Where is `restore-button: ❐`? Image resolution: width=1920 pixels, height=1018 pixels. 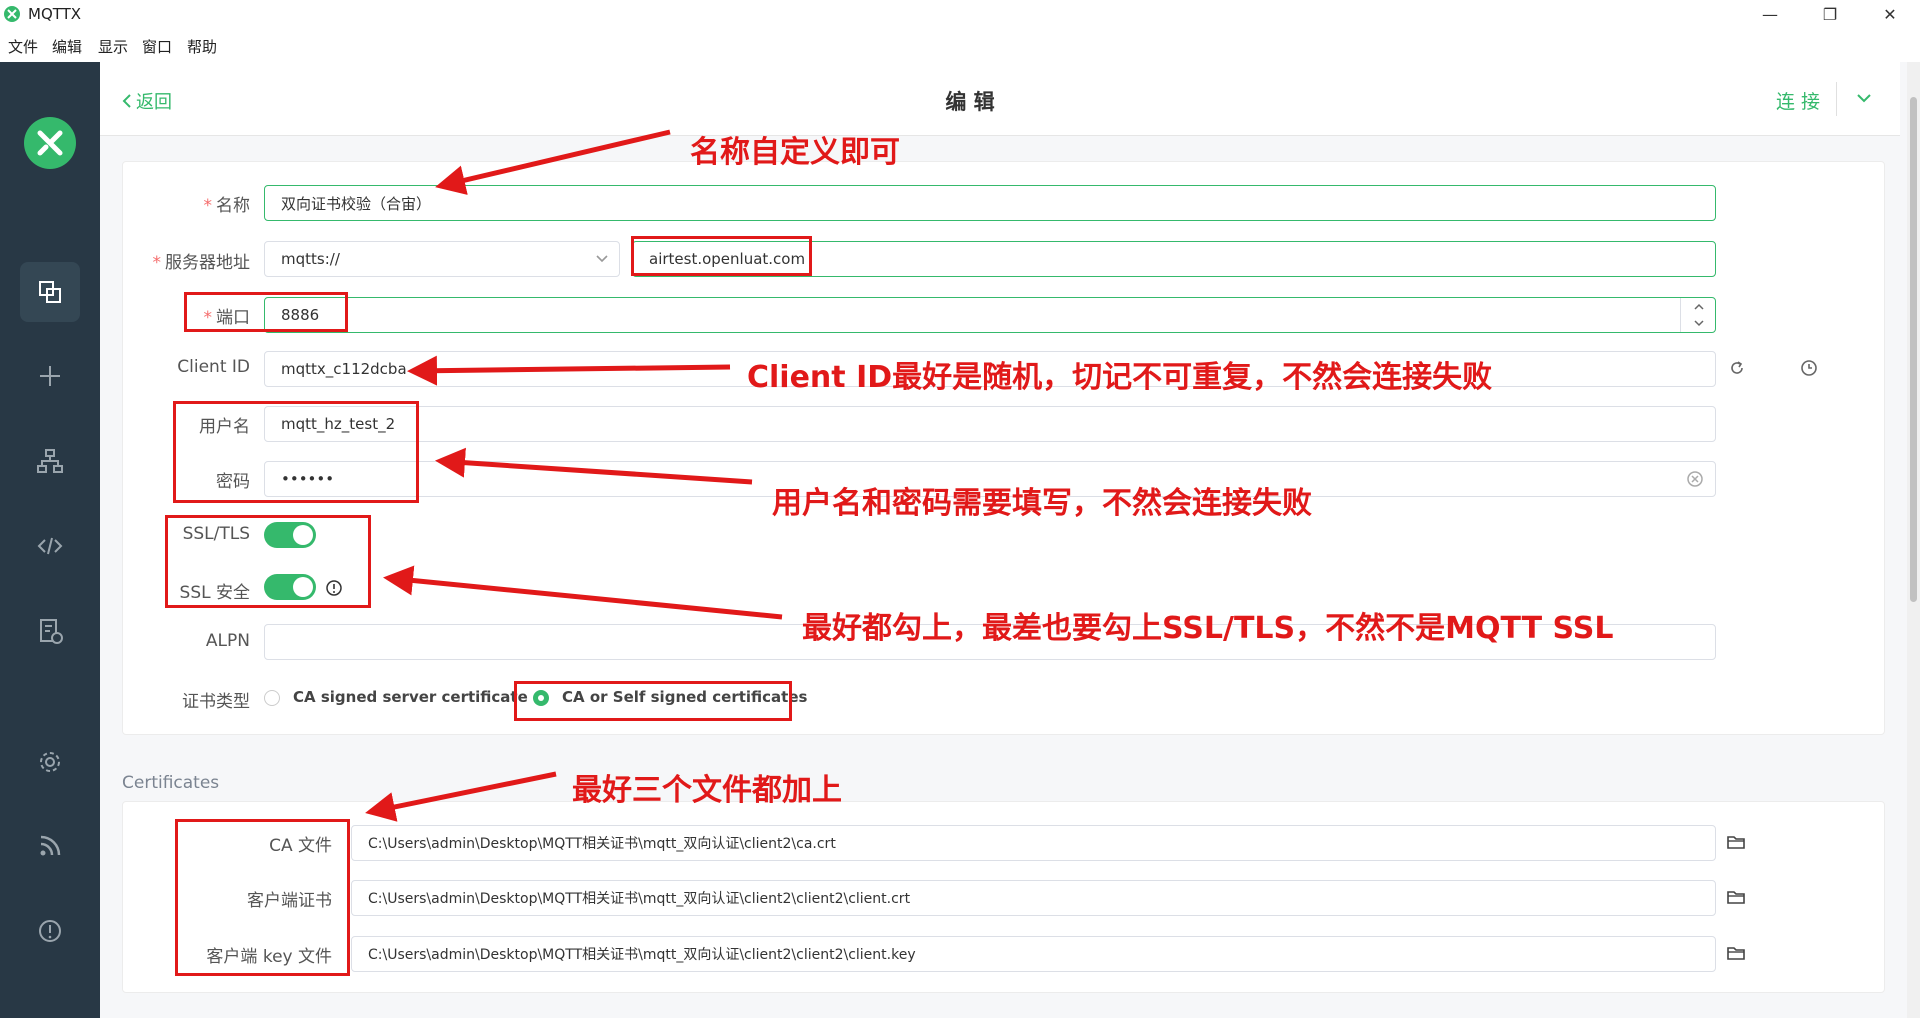 restore-button: ❐ is located at coordinates (1830, 14).